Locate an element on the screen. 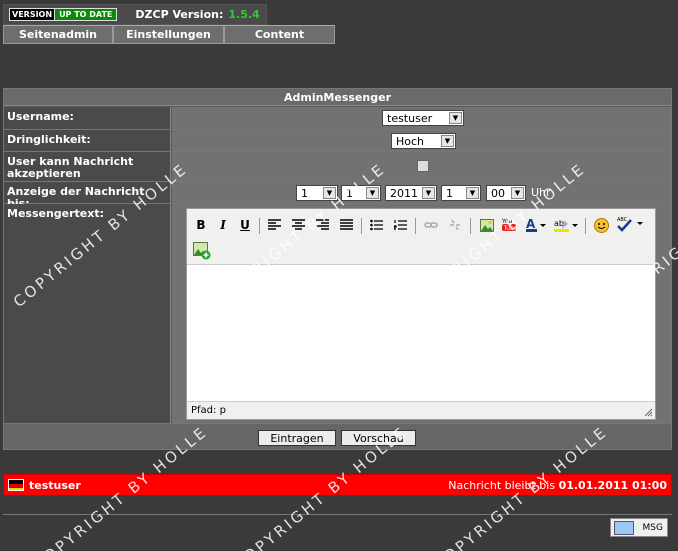 This screenshot has width=678, height=551. italic-icon: I is located at coordinates (223, 225).